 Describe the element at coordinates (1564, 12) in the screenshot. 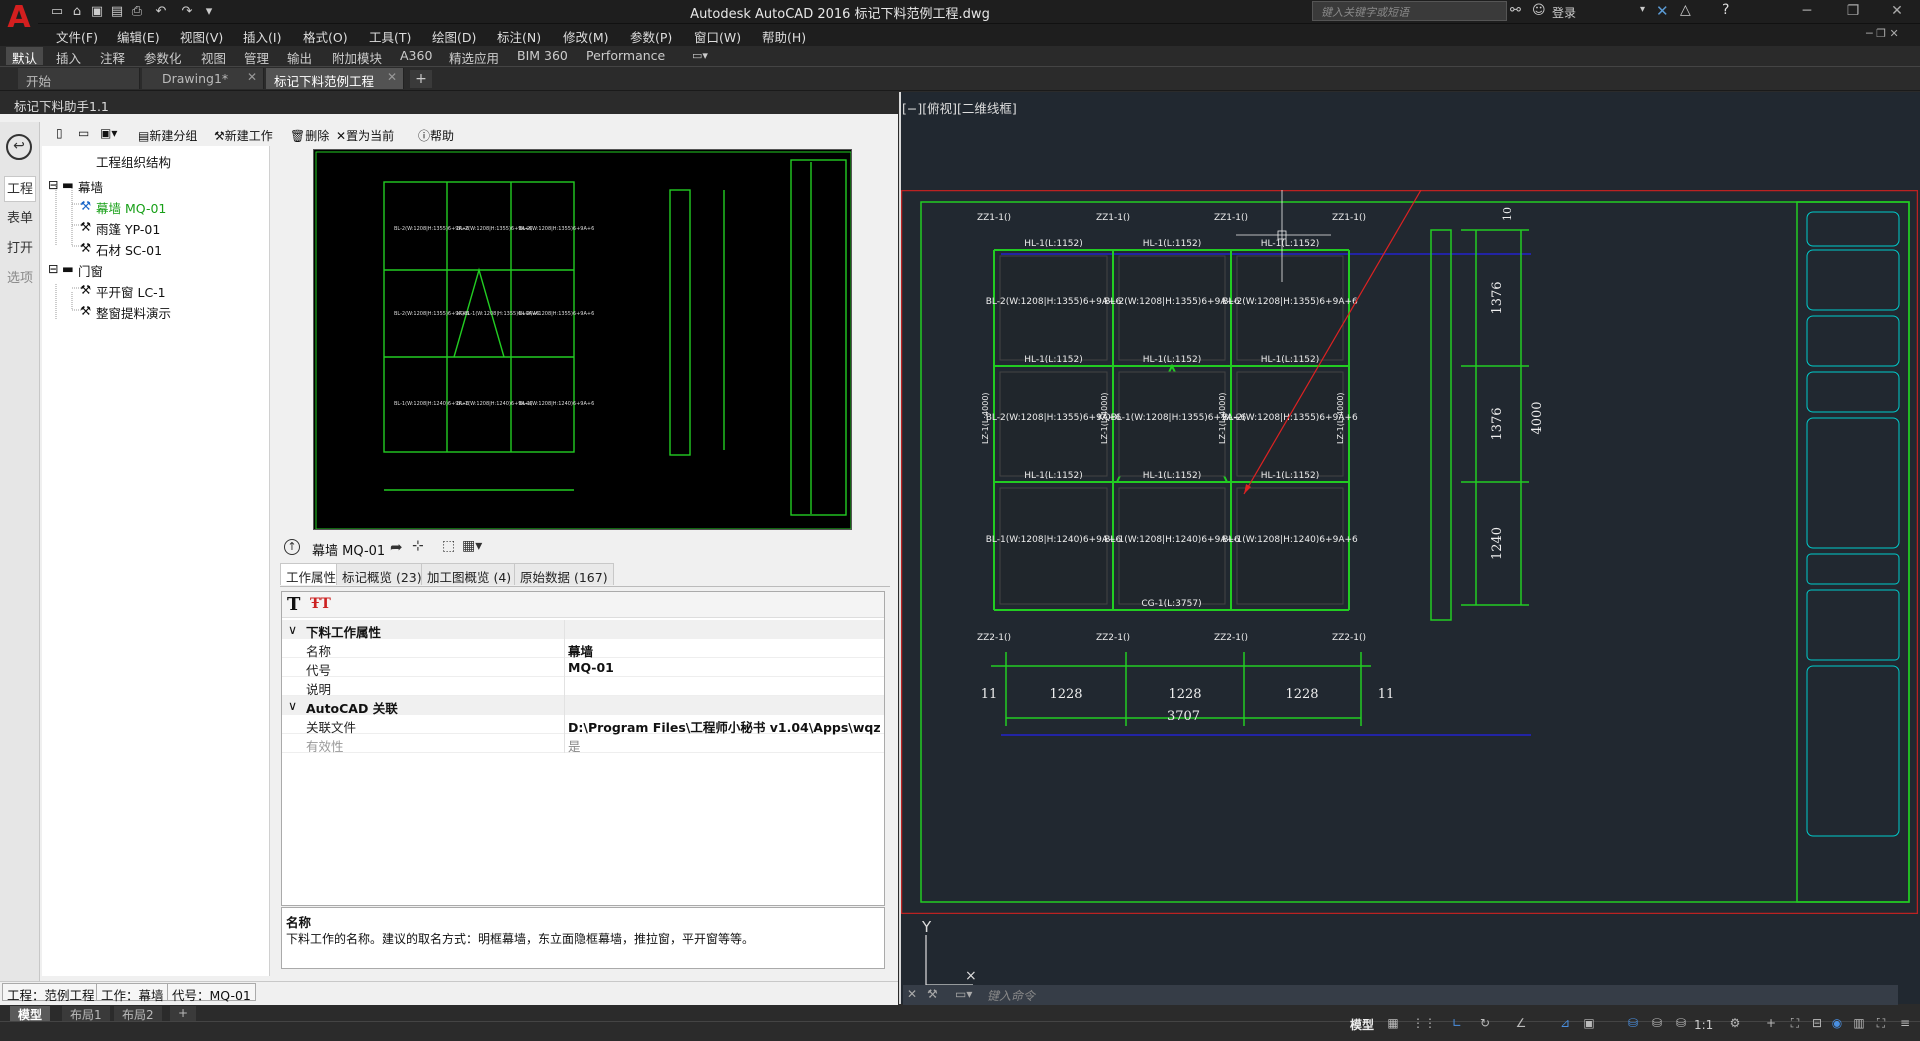

I see `login-button: 登录` at that location.